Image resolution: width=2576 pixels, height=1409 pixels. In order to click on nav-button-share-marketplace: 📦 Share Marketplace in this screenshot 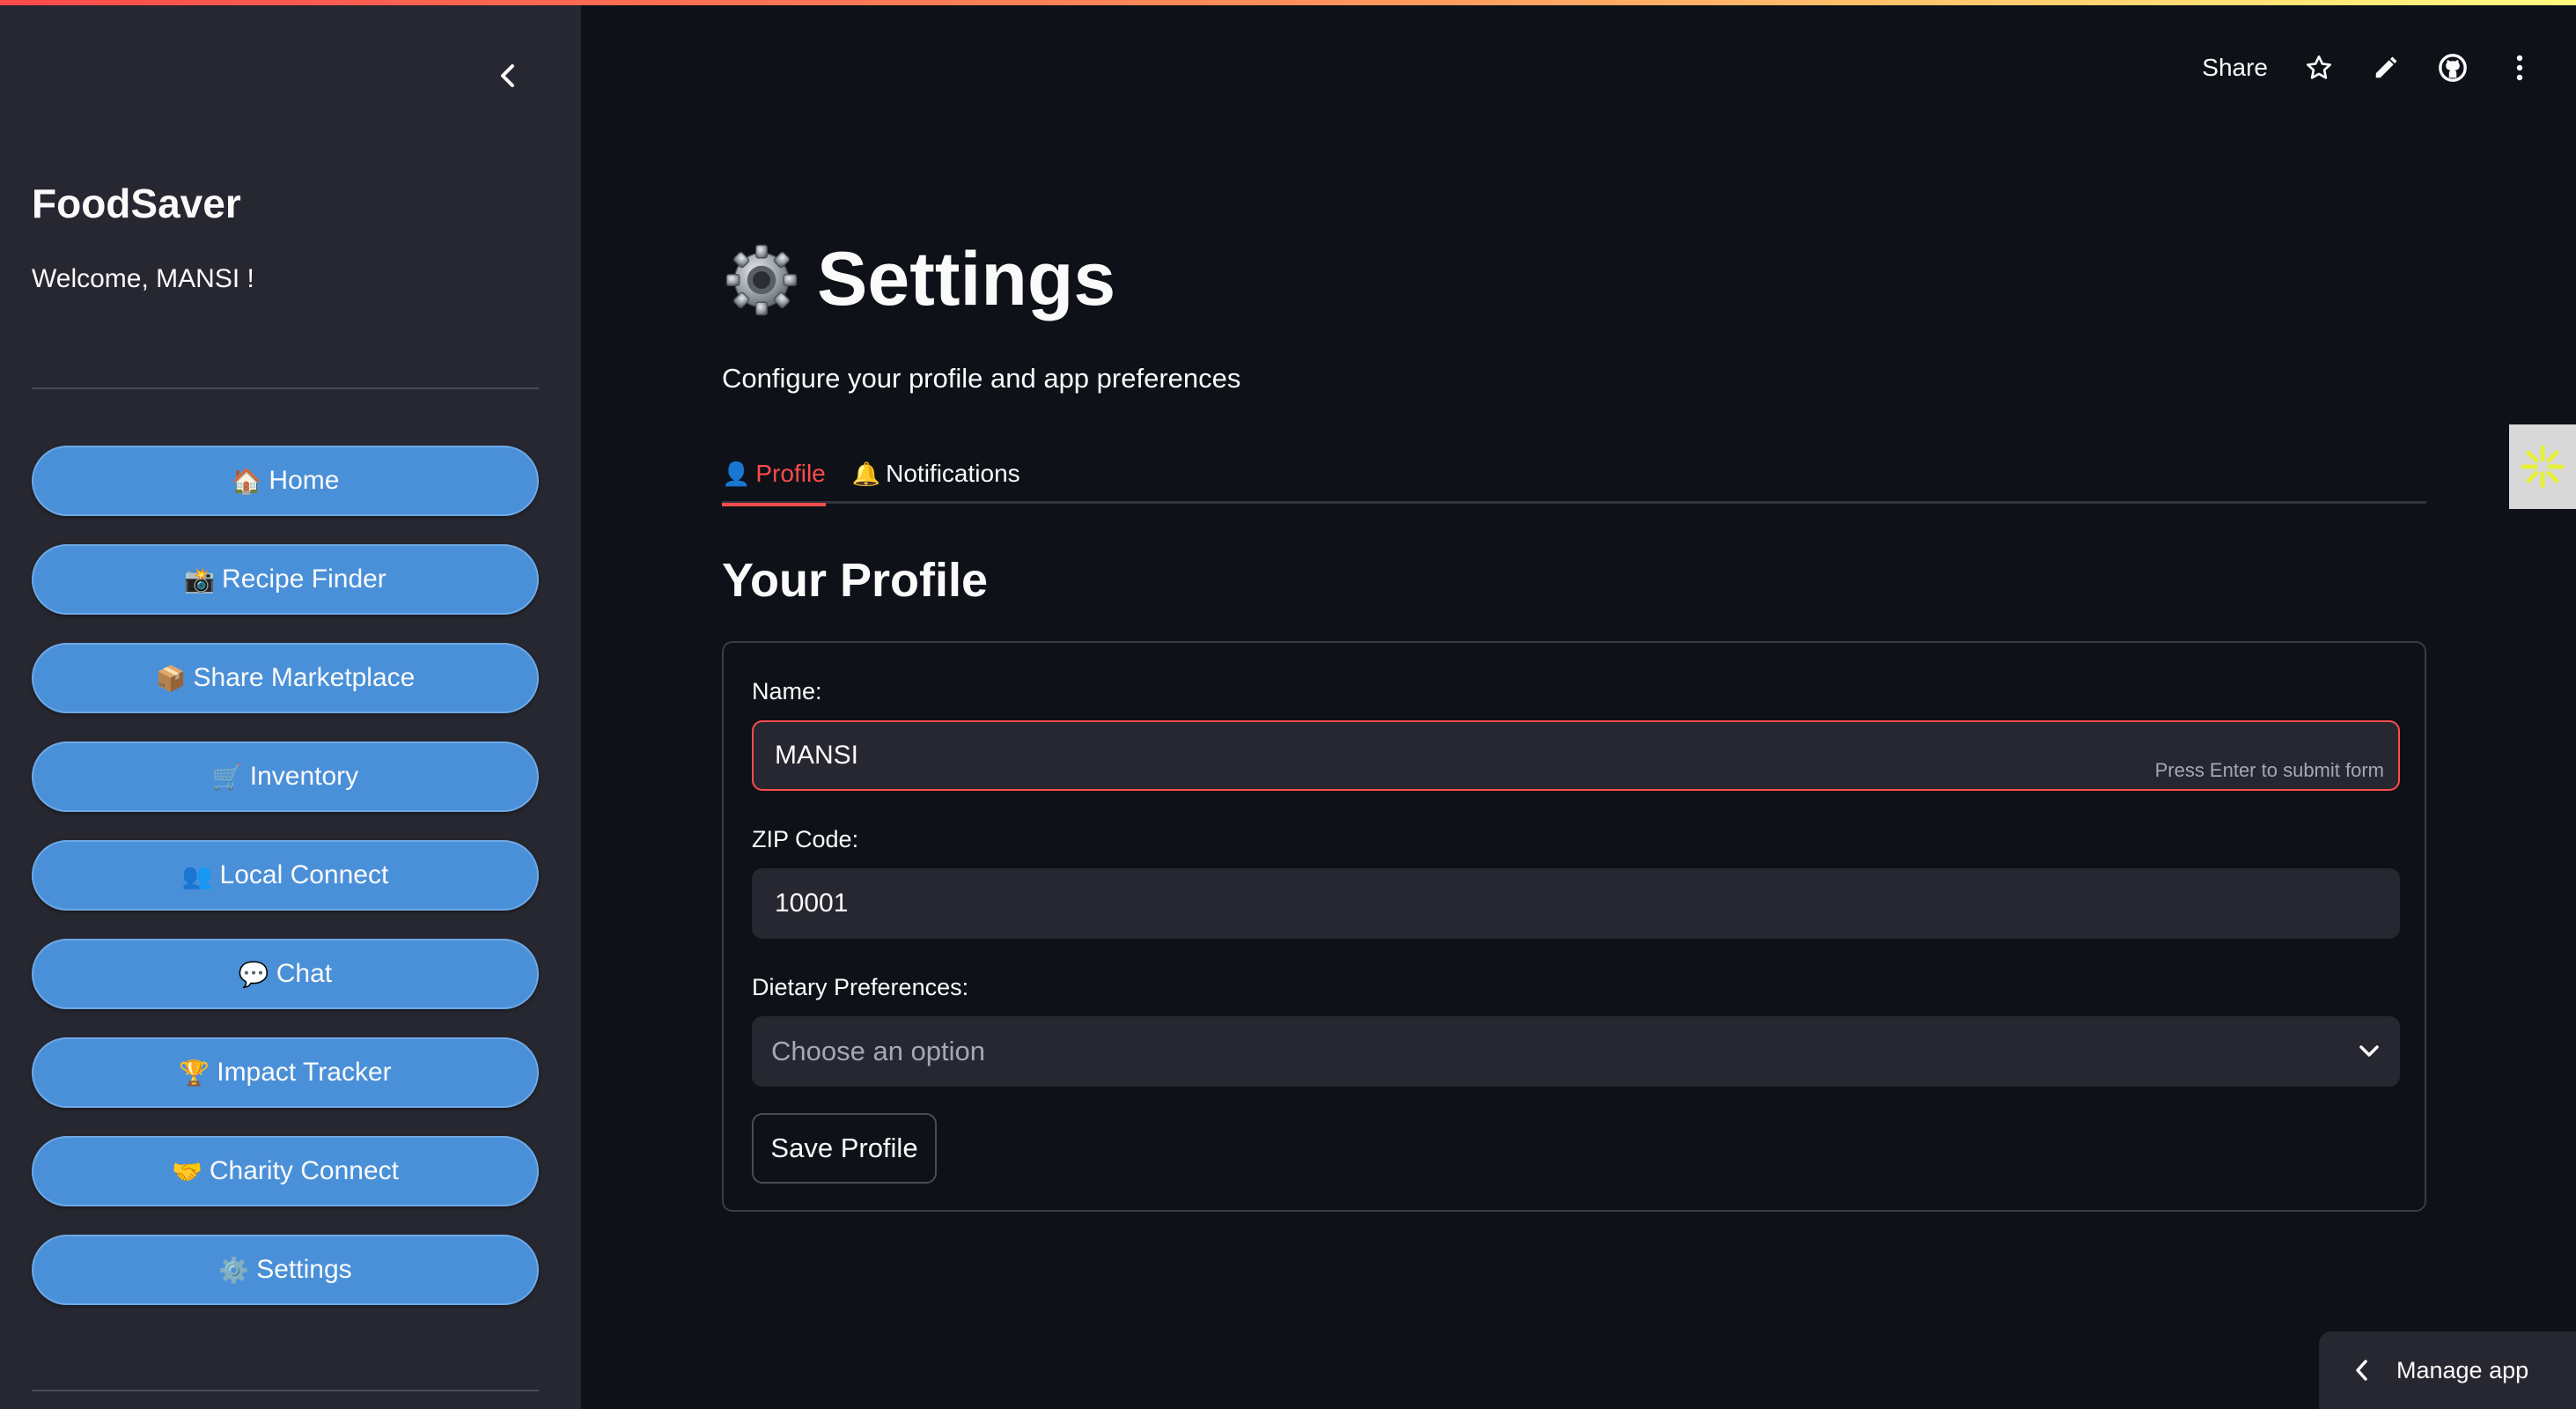, I will do `click(286, 678)`.